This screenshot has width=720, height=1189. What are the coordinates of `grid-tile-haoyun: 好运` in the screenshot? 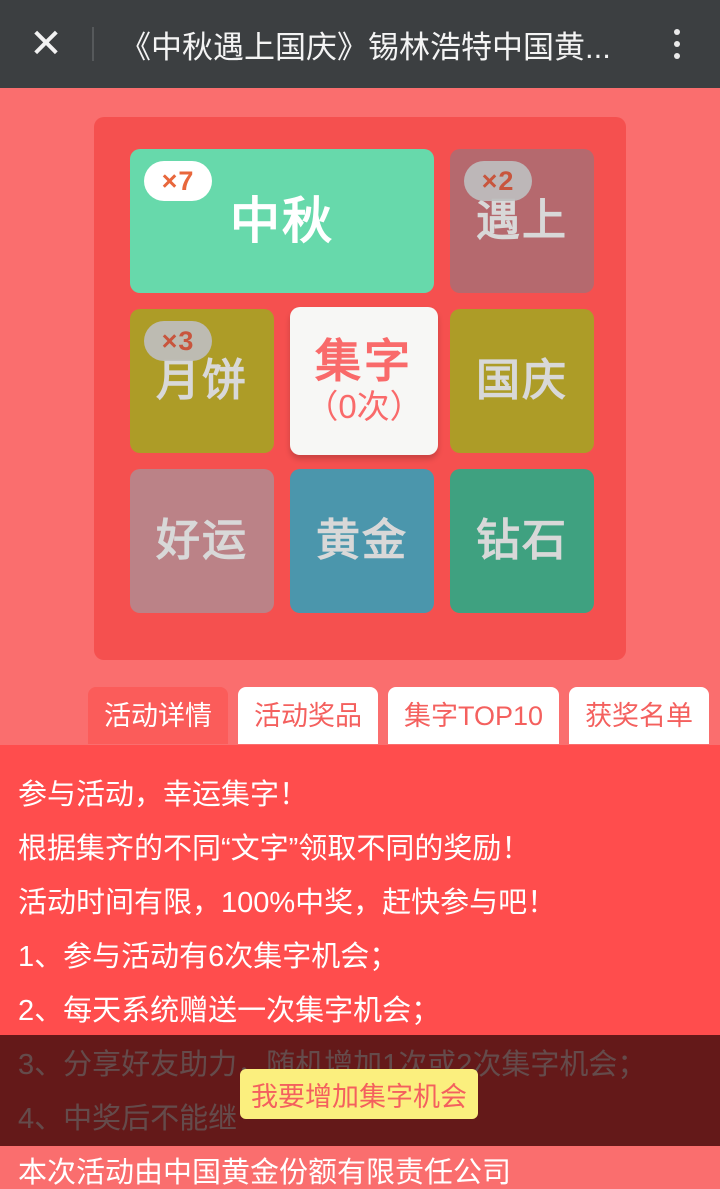 It's located at (202, 541).